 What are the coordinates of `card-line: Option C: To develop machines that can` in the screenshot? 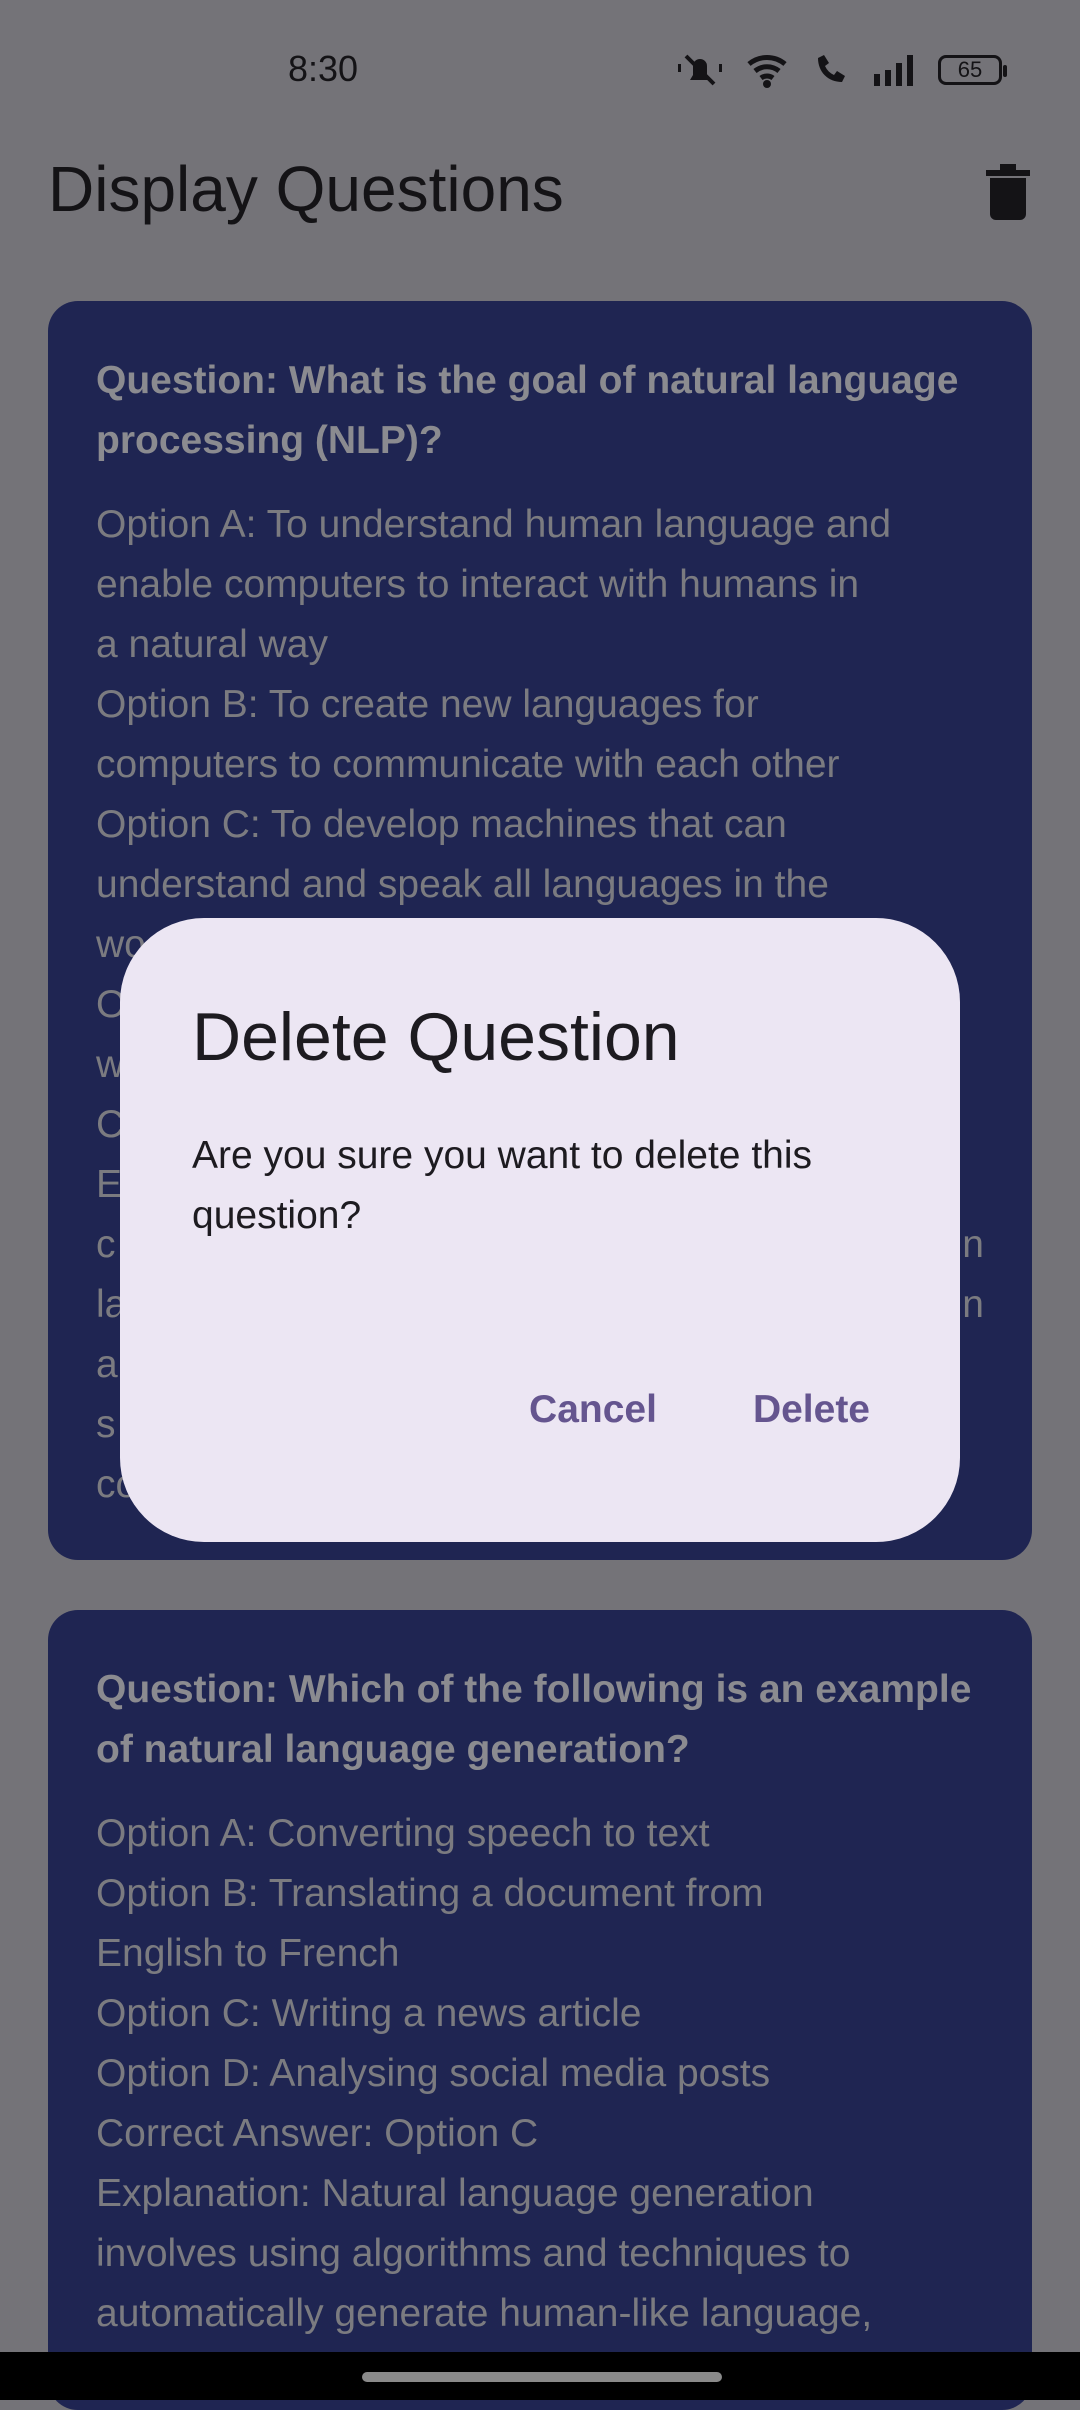 It's located at (540, 825).